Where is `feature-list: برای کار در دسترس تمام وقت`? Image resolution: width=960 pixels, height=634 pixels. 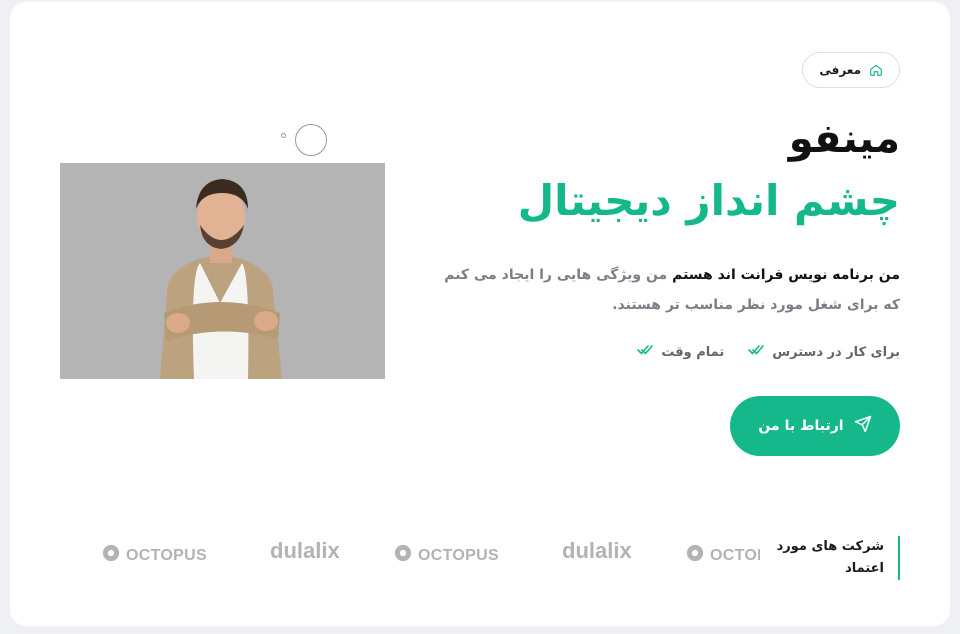
feature-list: برای کار در دسترس تمام وقت is located at coordinates (768, 352).